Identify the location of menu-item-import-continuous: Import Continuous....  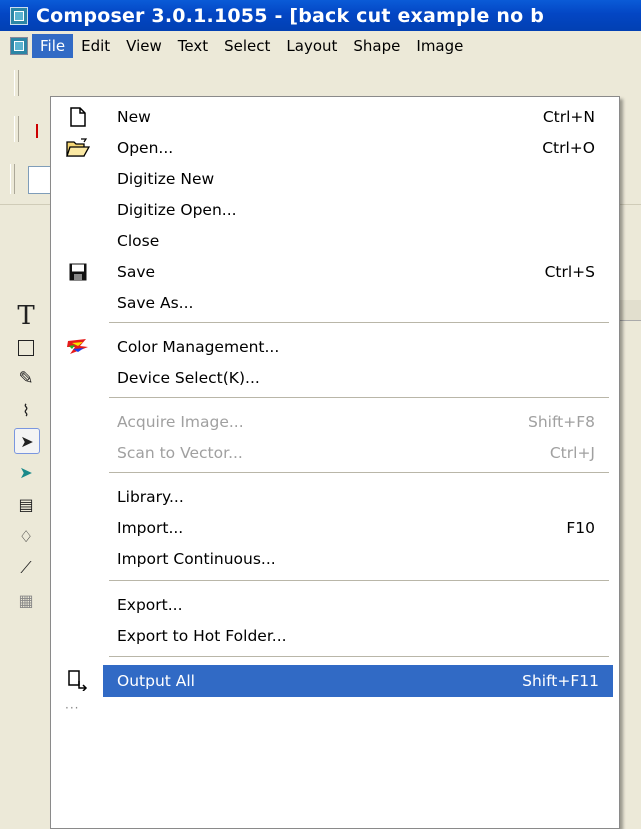
(334, 558).